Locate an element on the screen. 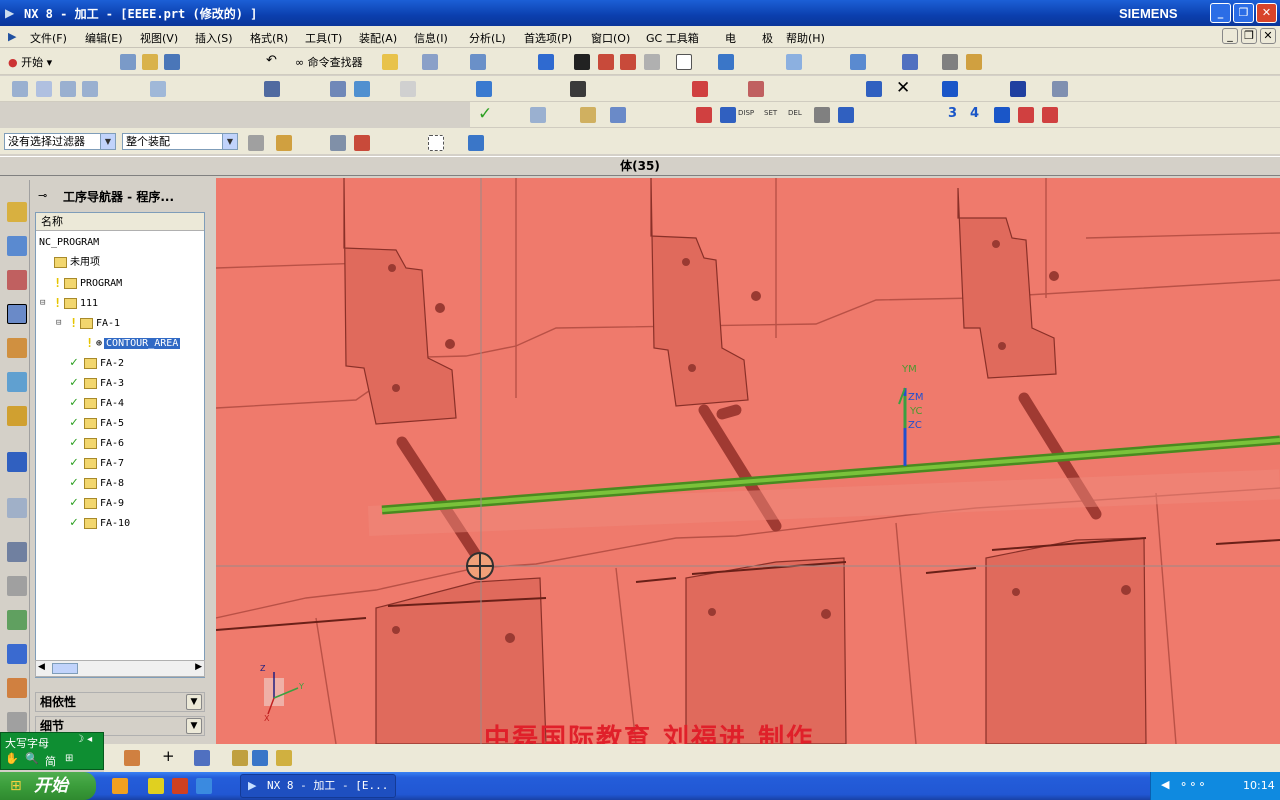 This screenshot has height=800, width=1280. tray-clock: 10:14 is located at coordinates (1259, 785).